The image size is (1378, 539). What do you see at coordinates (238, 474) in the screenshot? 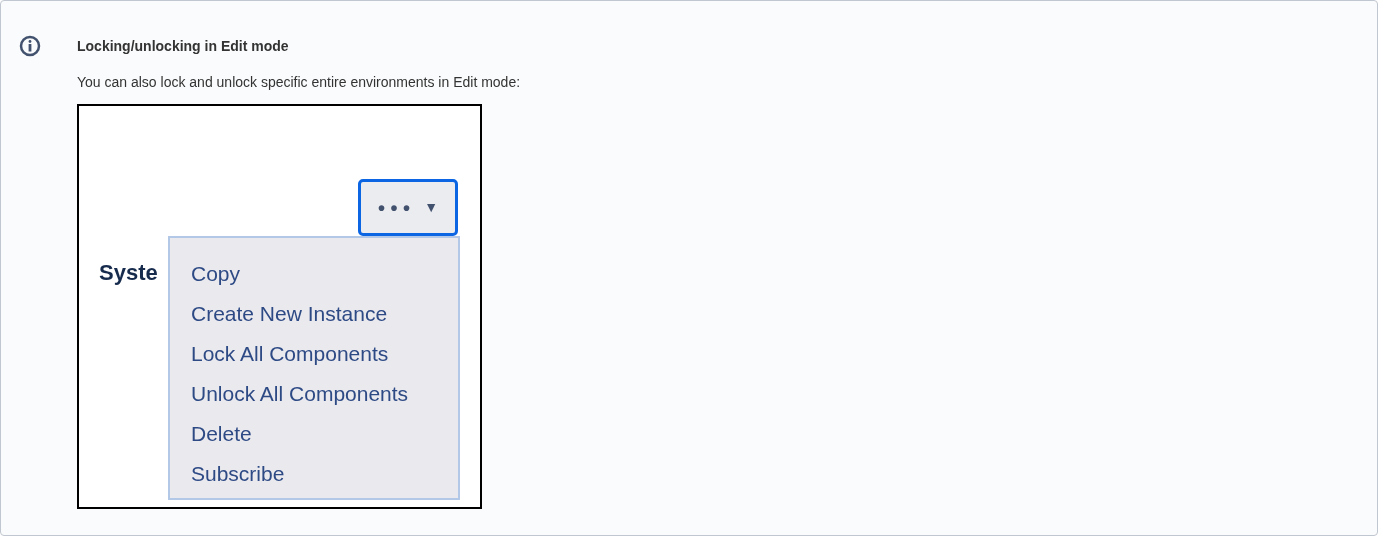
I see `menu-item: Subscribe` at bounding box center [238, 474].